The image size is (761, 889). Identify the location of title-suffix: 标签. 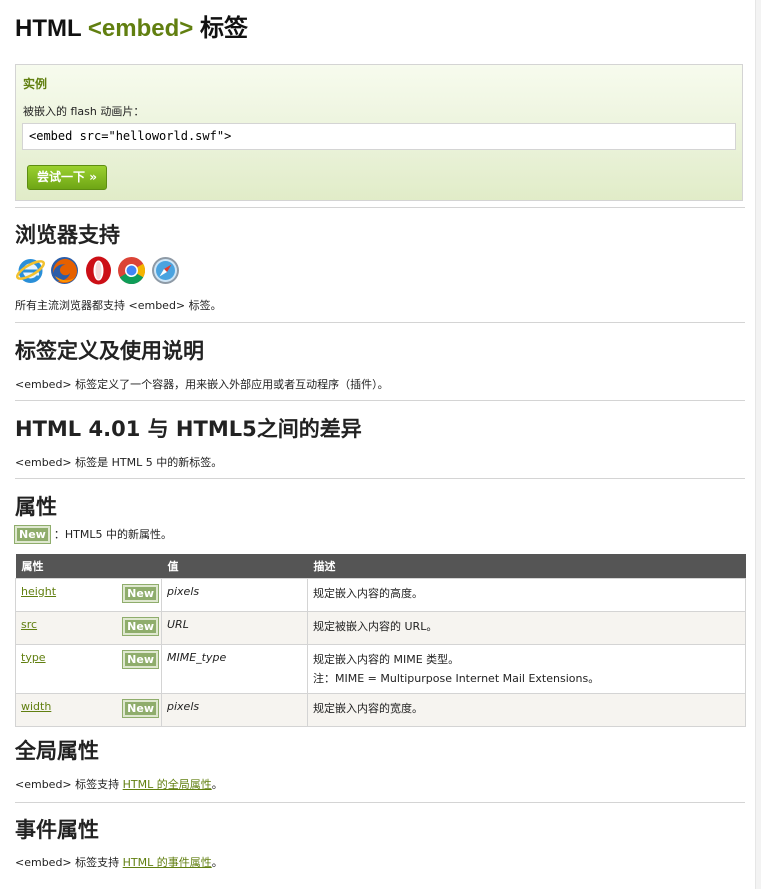
(223, 28).